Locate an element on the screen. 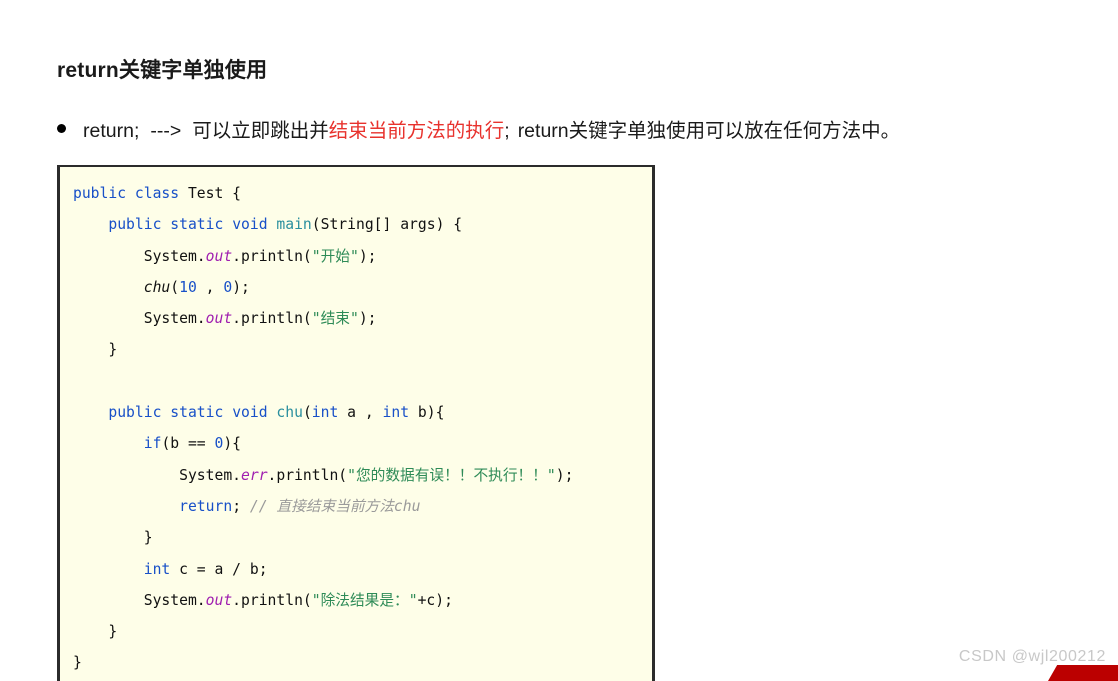 This screenshot has width=1118, height=681. bullet-text-tail: return关键字单独使用可以放在任何方法中。 is located at coordinates (709, 131).